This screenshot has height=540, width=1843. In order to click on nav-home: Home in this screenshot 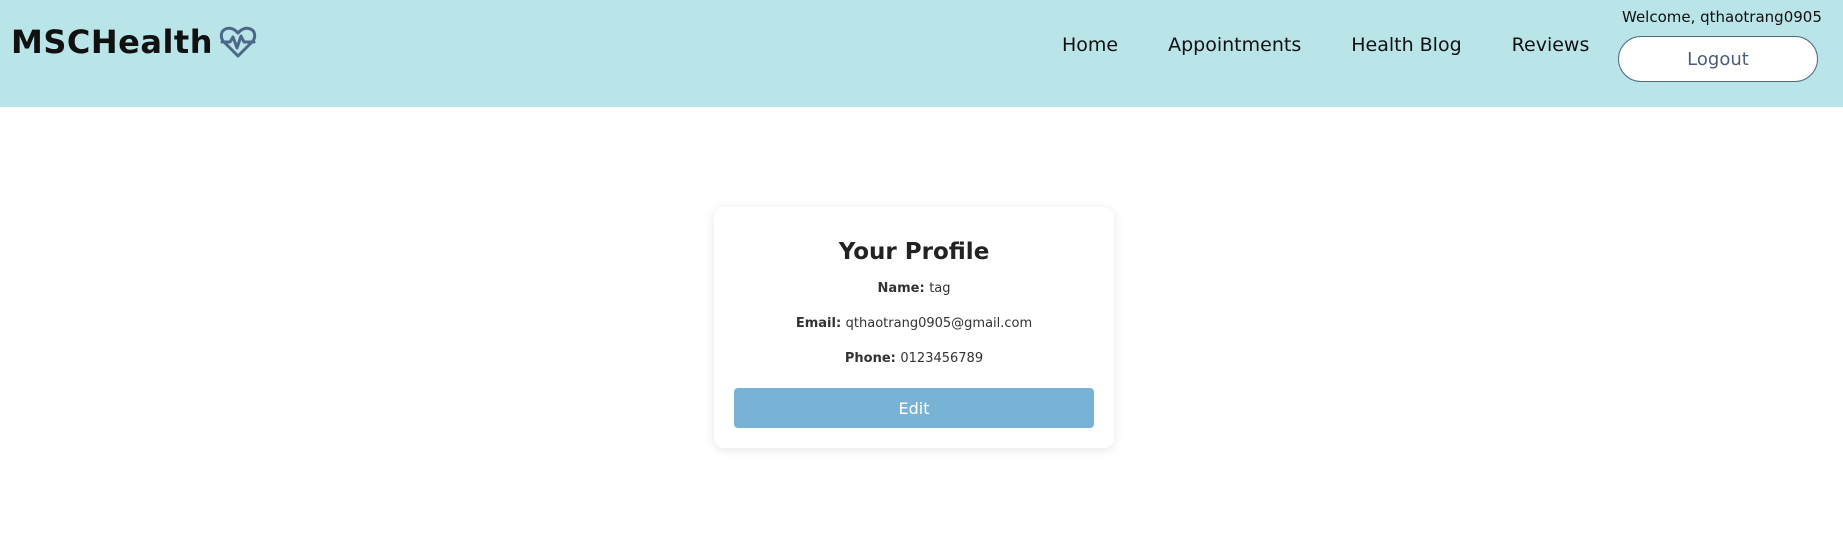, I will do `click(1090, 45)`.